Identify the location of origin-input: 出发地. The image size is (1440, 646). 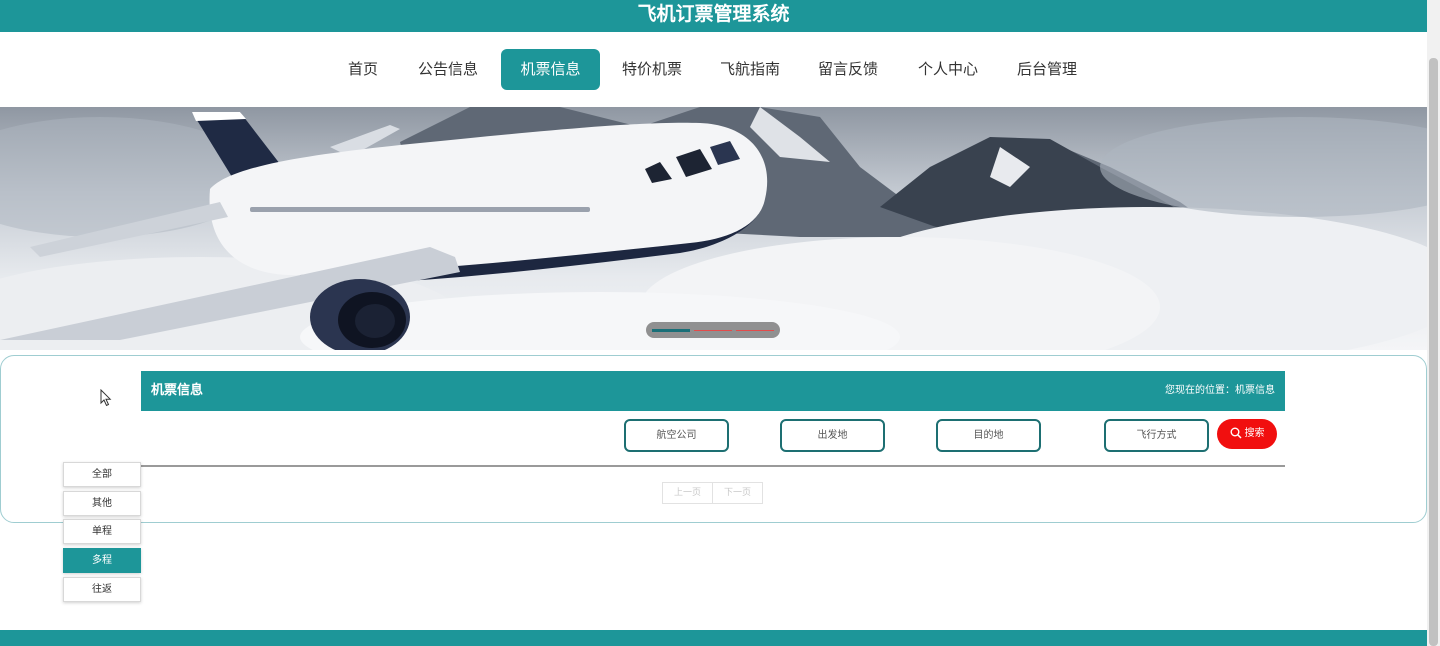
(832, 435).